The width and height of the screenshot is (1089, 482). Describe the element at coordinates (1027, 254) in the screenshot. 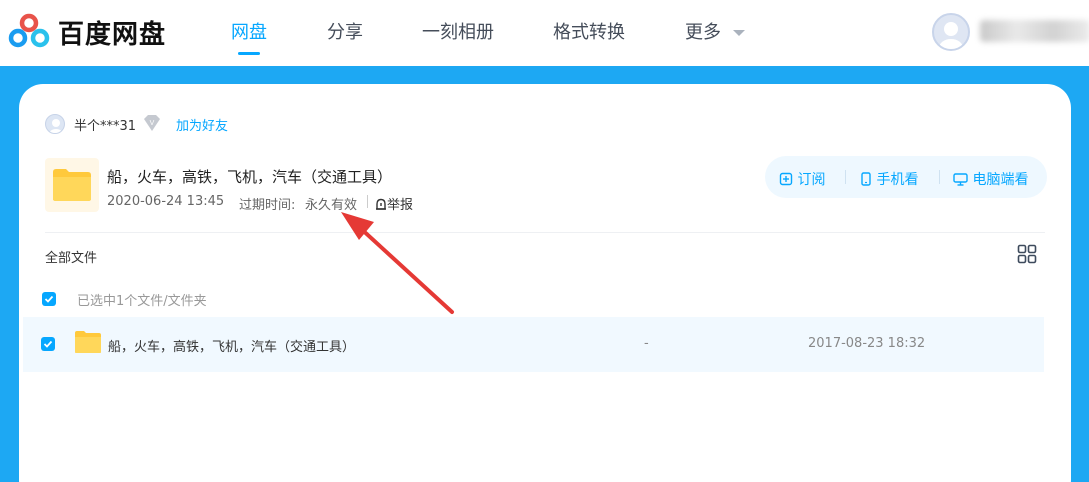

I see `grid-view-icon` at that location.